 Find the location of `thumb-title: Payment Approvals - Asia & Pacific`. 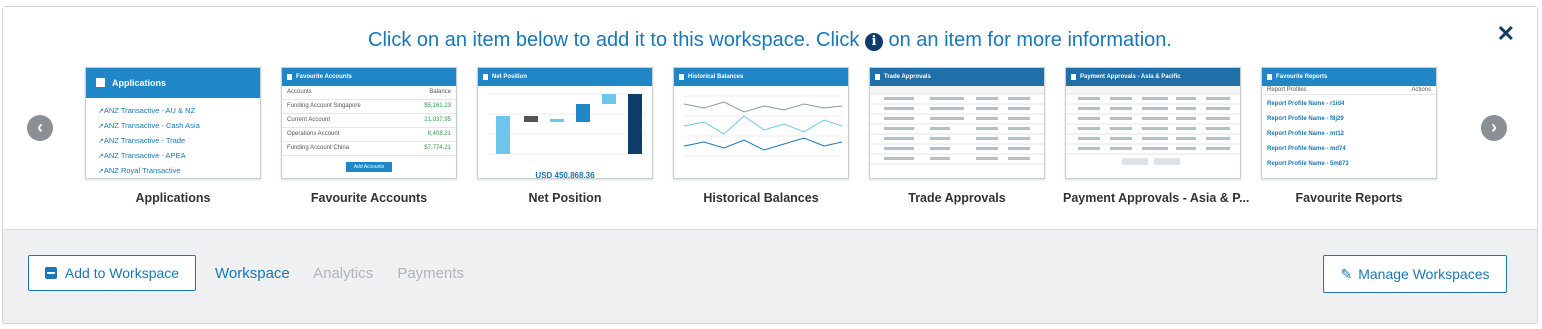

thumb-title: Payment Approvals - Asia & Pacific is located at coordinates (1153, 77).